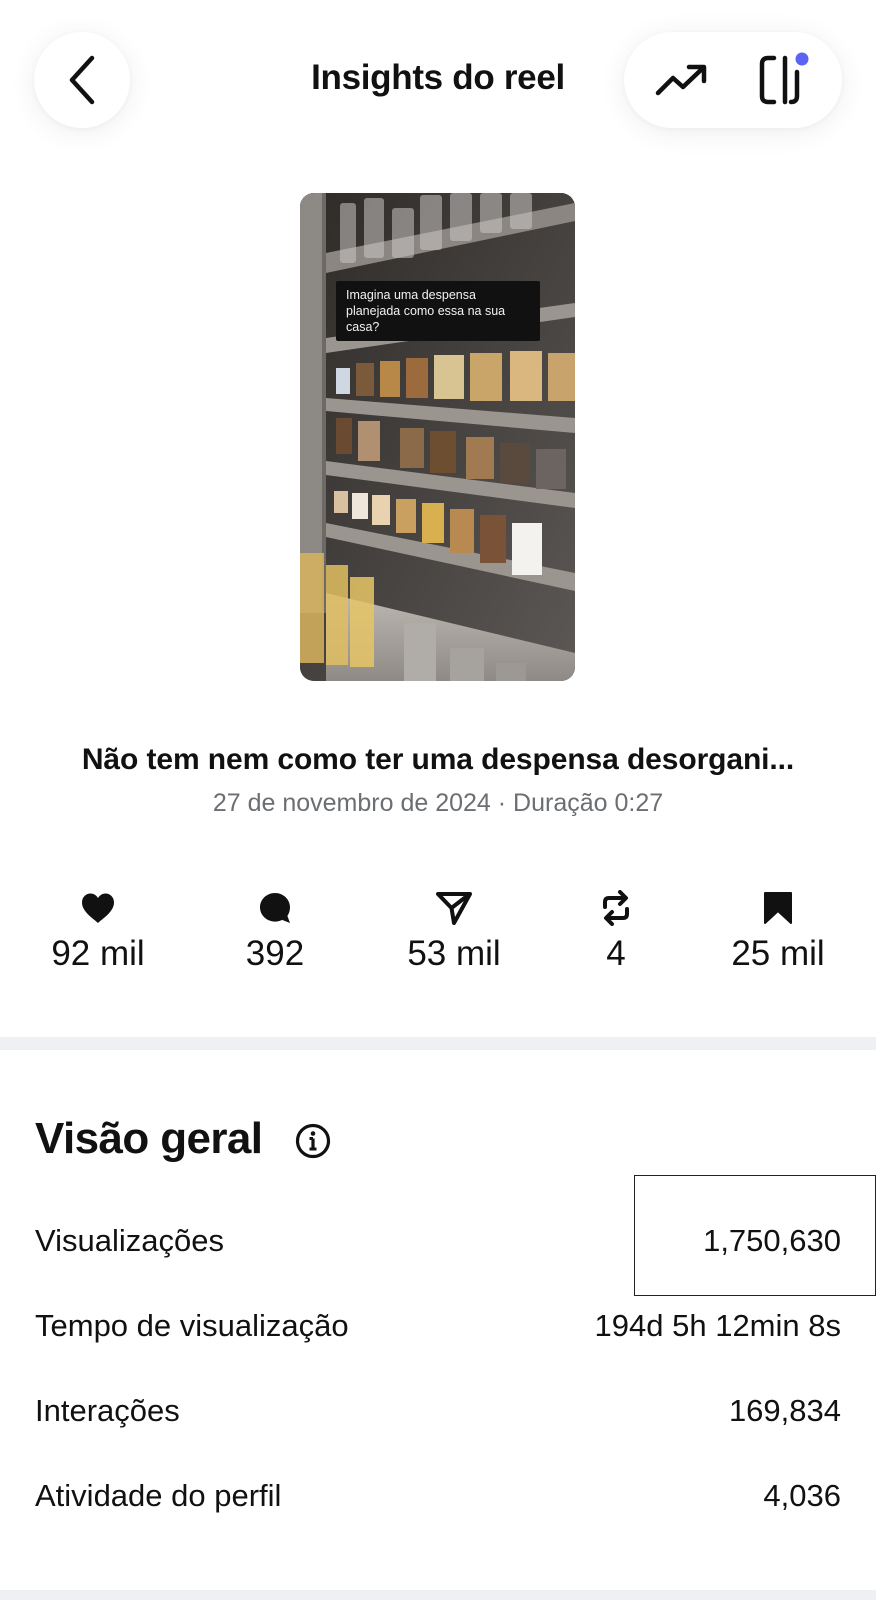 The image size is (876, 1600). I want to click on comment-icon, so click(275, 908).